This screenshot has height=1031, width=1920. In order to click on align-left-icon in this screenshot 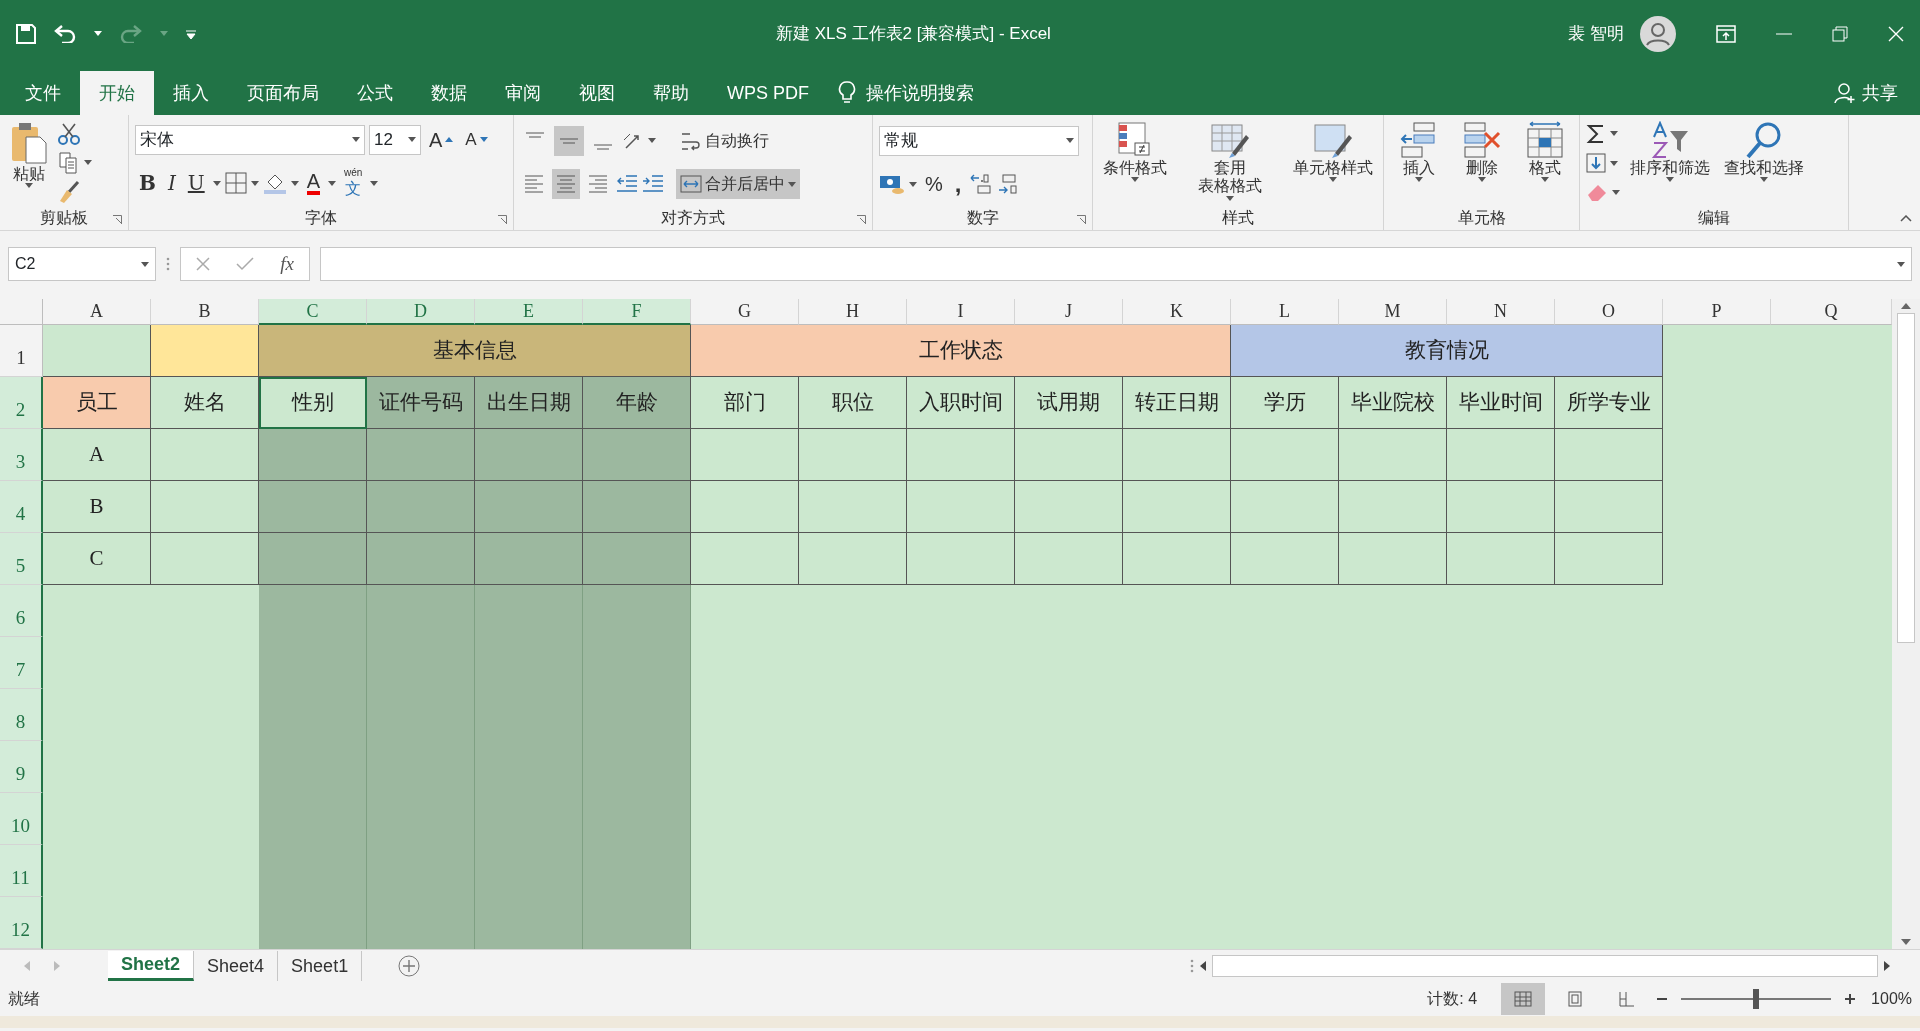, I will do `click(534, 184)`.